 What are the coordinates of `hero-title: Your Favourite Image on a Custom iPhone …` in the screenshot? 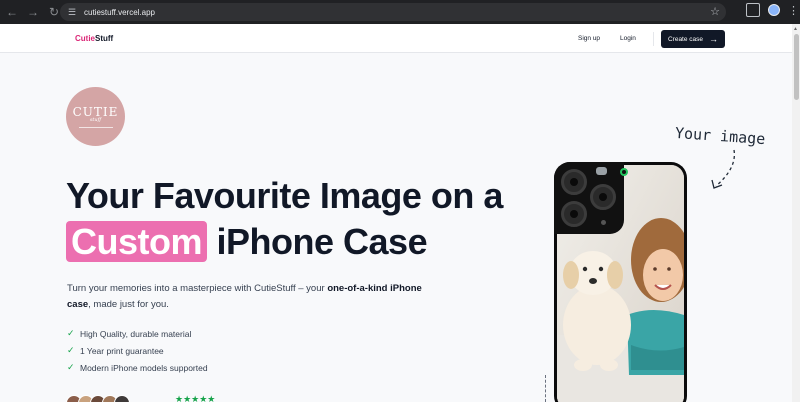 It's located at (301, 219).